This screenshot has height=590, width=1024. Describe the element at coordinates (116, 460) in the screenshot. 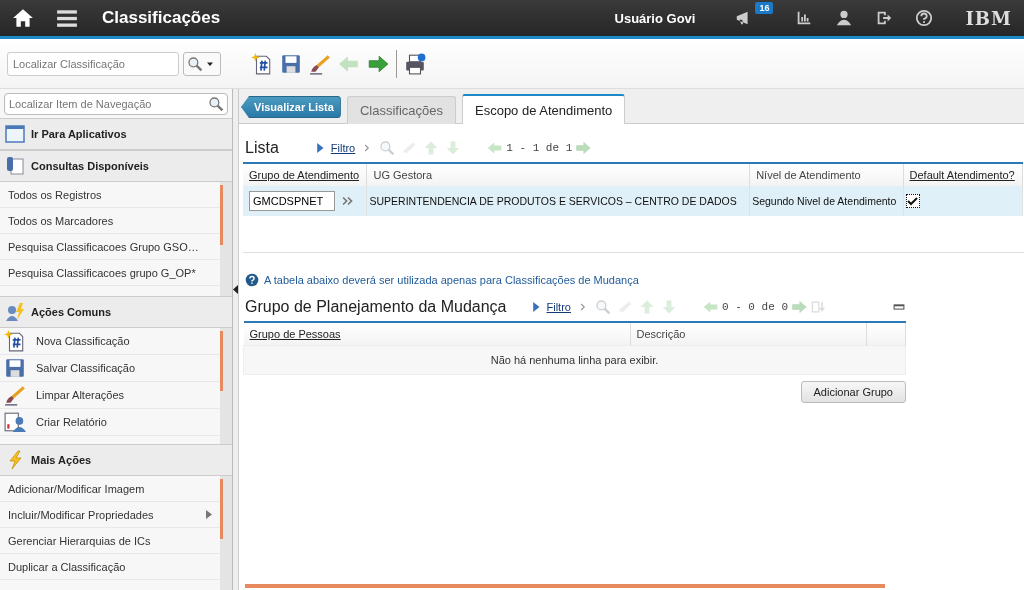

I see `section-header: Mais Ações` at that location.